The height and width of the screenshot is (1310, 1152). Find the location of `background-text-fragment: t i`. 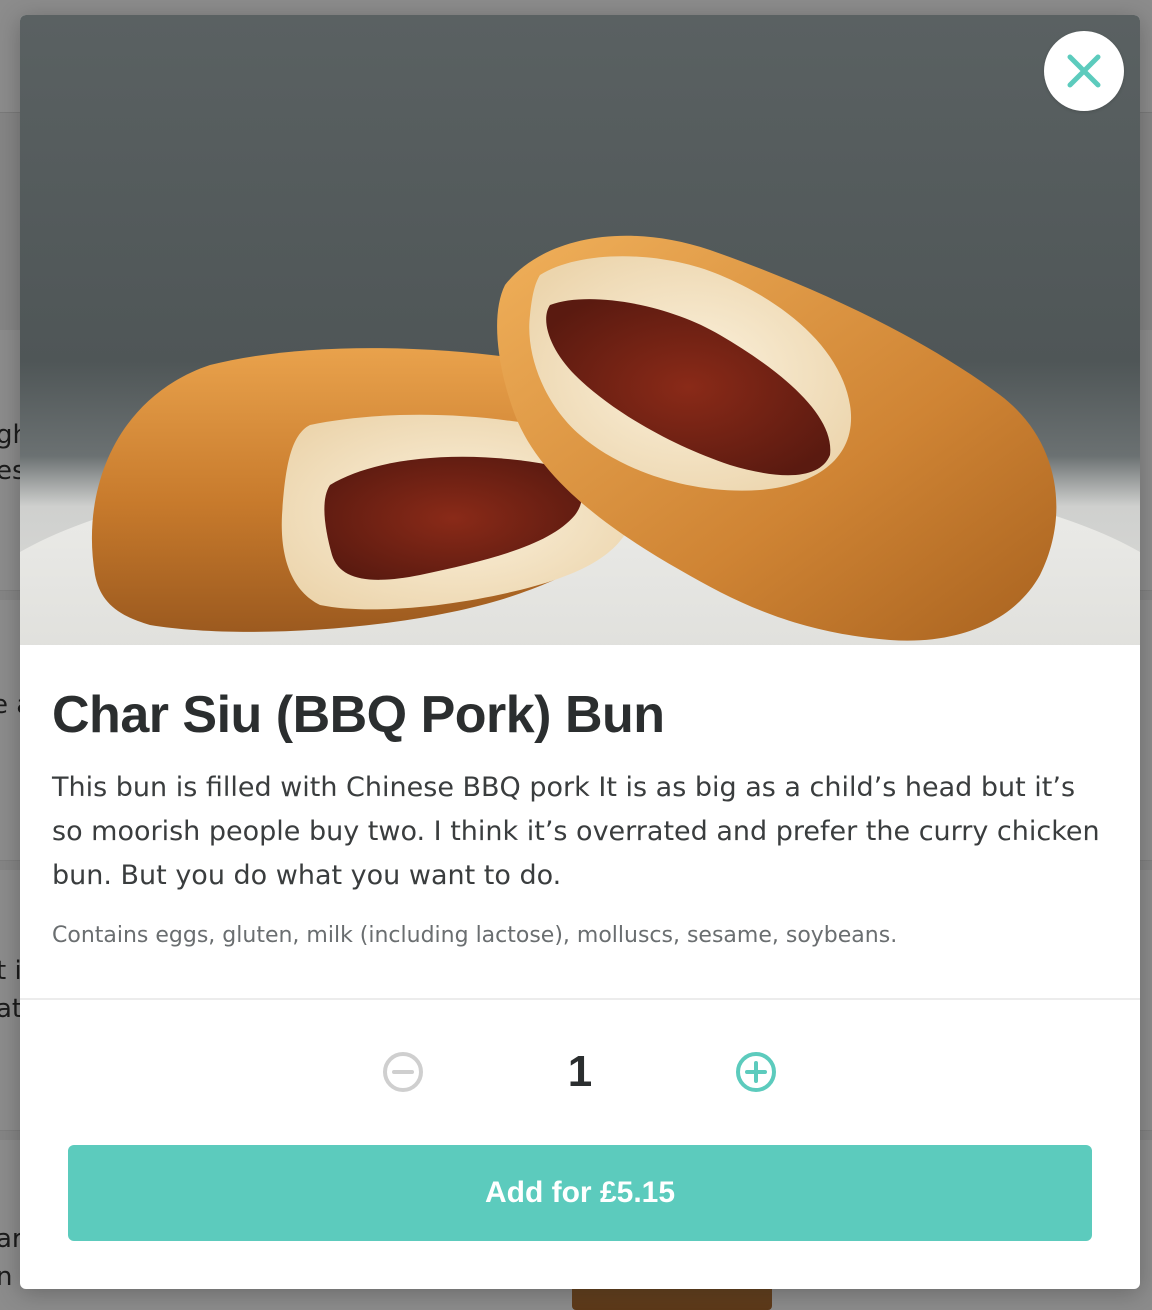

background-text-fragment: t i is located at coordinates (11, 971).